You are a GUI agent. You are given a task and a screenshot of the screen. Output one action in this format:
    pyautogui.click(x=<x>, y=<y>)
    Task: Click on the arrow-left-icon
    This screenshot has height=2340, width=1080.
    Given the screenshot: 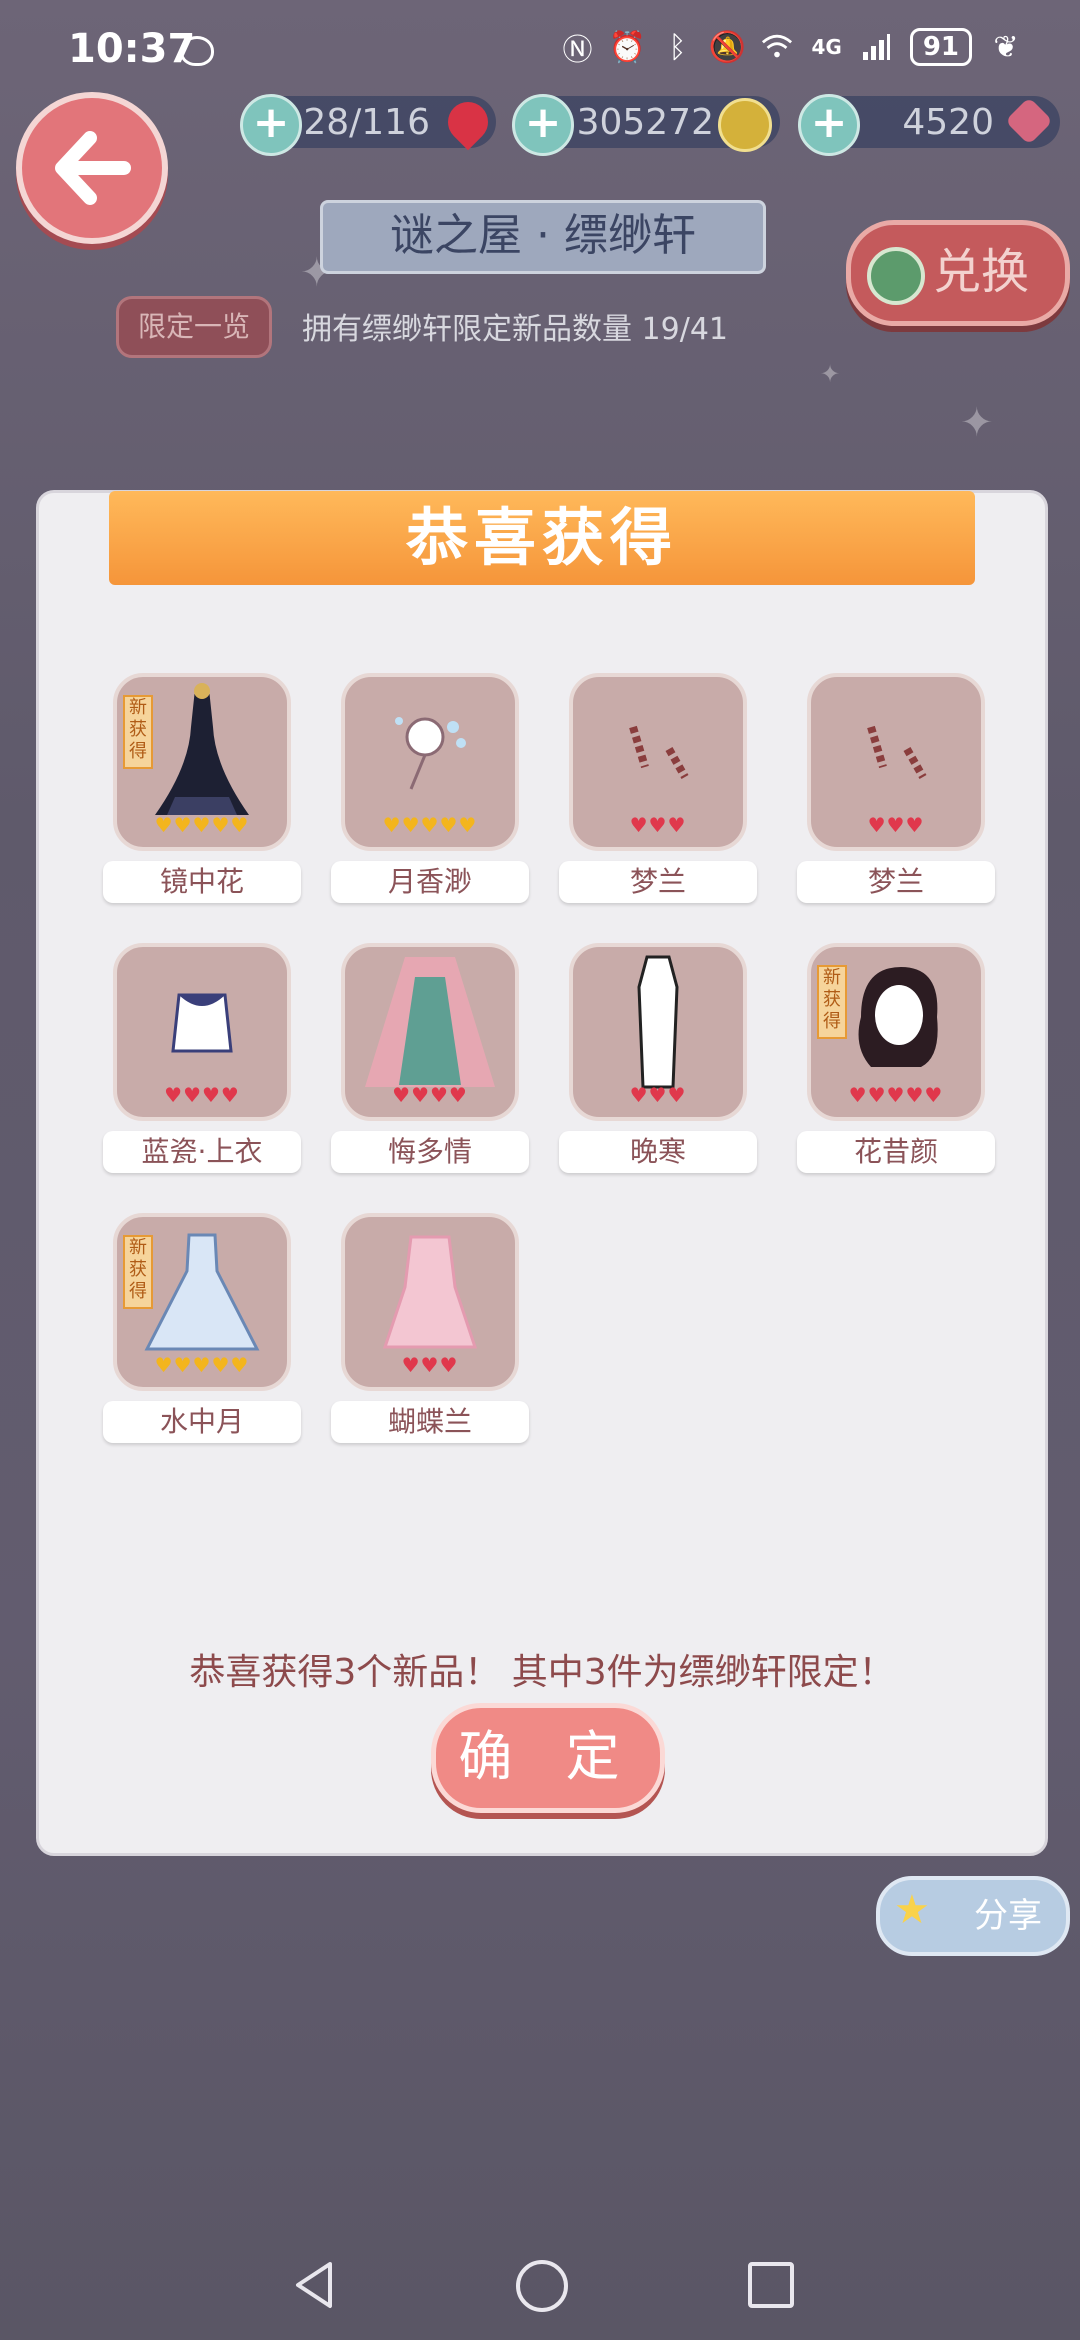 What is the action you would take?
    pyautogui.click(x=93, y=168)
    